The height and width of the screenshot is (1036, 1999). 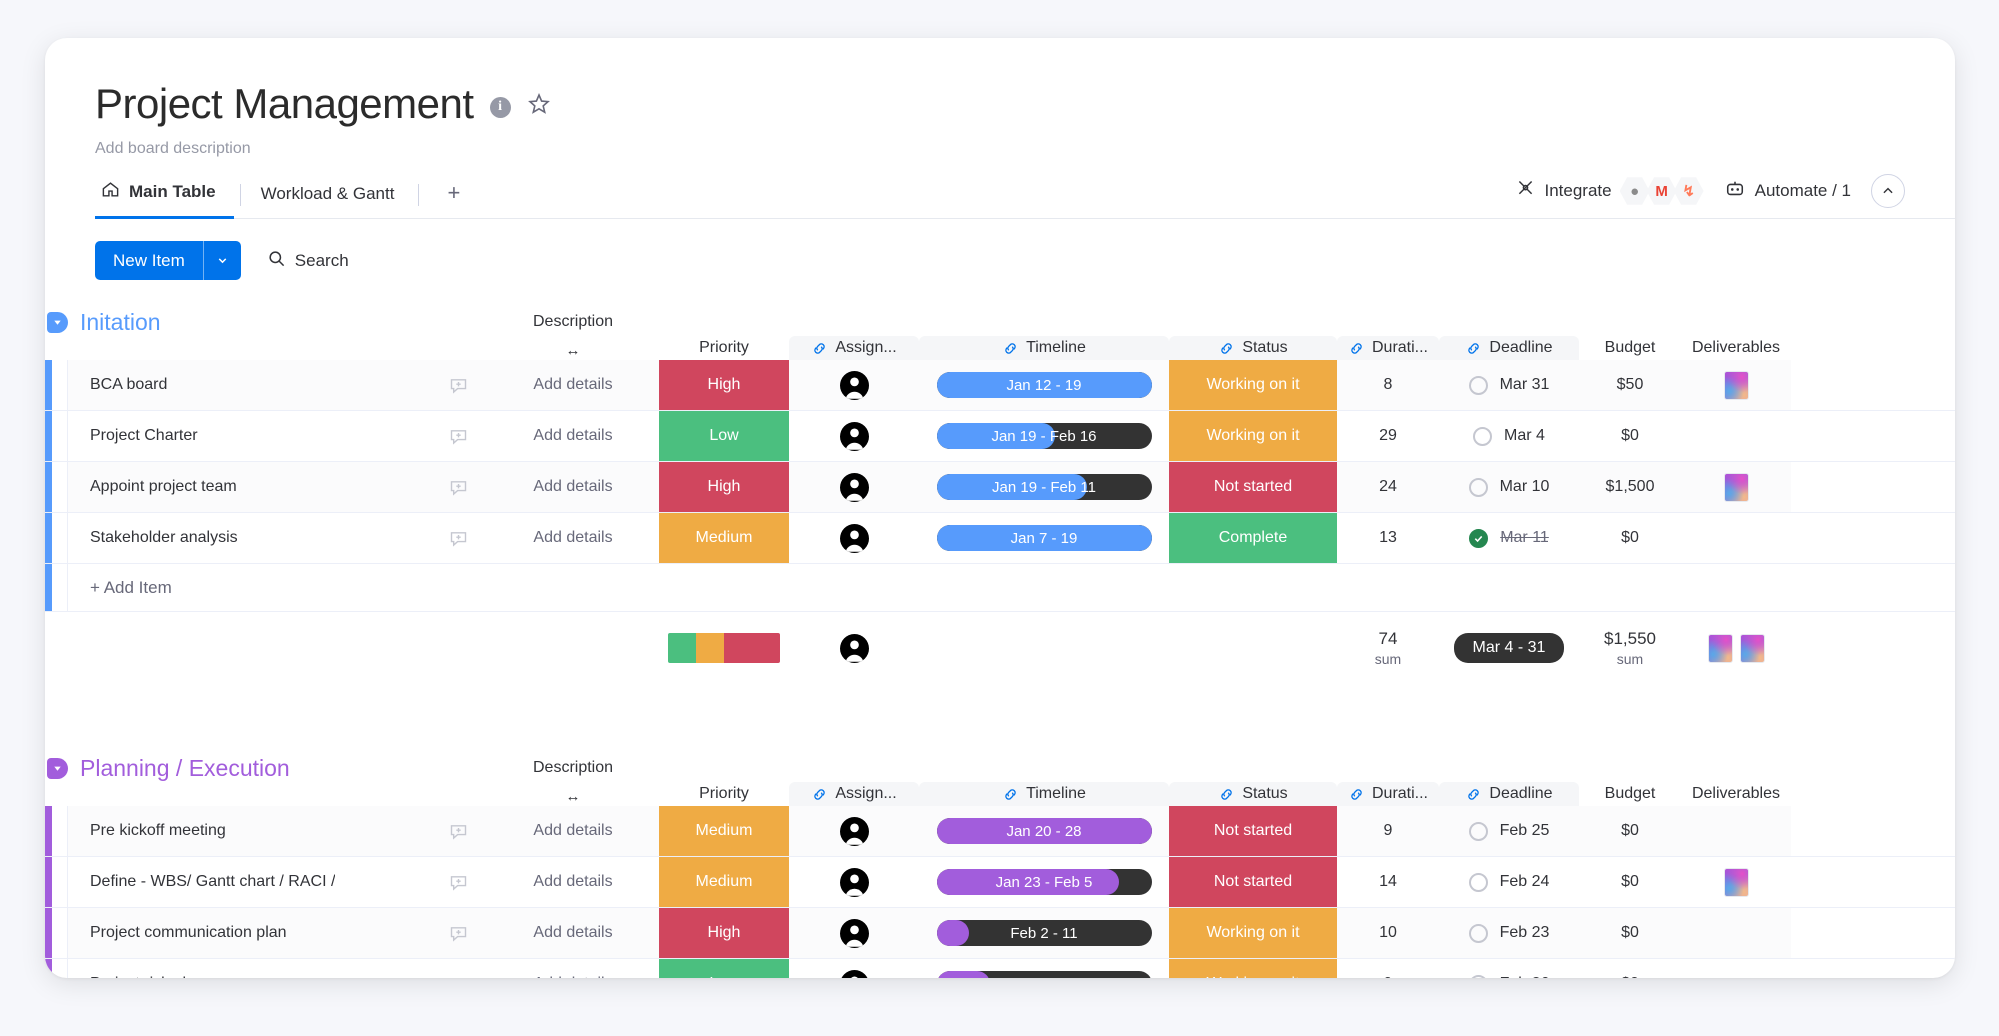 What do you see at coordinates (1609, 191) in the screenshot?
I see `integrate-button: Integrate ● M ↯` at bounding box center [1609, 191].